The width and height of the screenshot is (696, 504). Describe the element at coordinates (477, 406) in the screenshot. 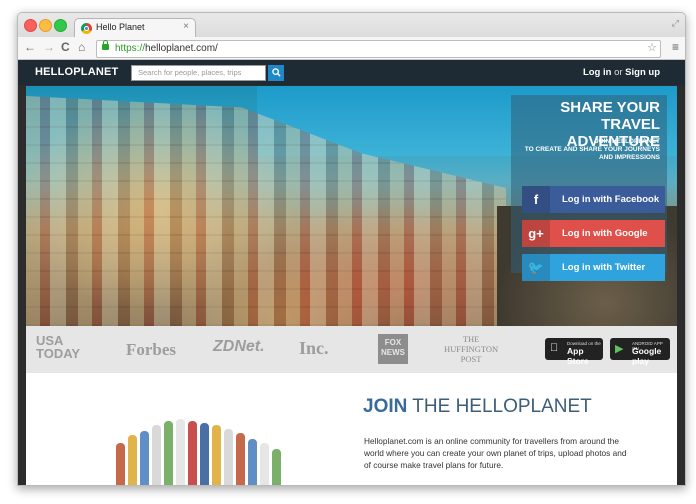

I see `join-headline: JOIN THE HELLOPLANET` at that location.